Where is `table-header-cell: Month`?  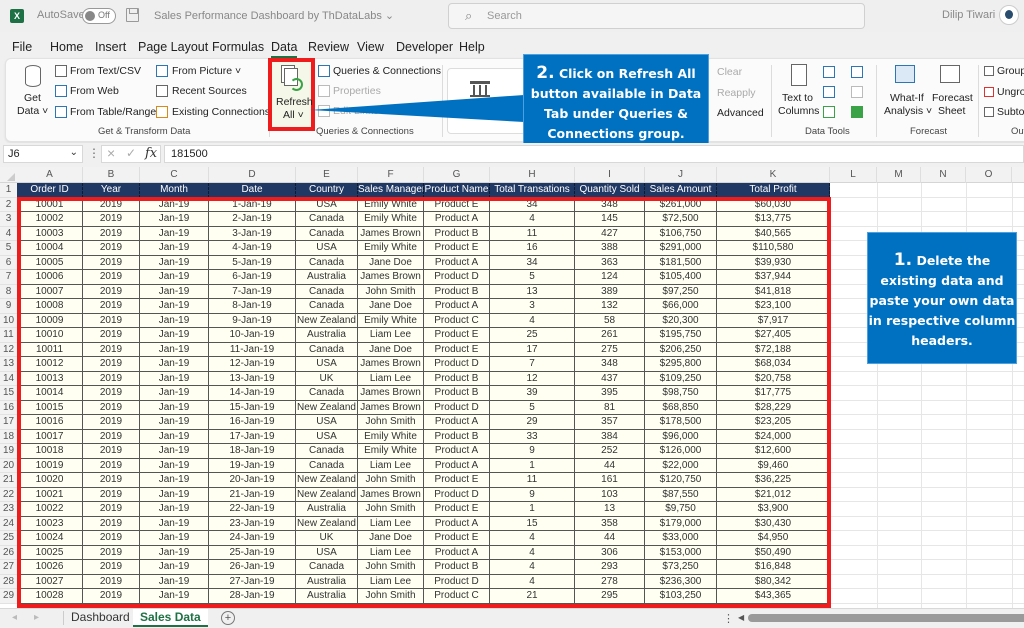 table-header-cell: Month is located at coordinates (174, 190).